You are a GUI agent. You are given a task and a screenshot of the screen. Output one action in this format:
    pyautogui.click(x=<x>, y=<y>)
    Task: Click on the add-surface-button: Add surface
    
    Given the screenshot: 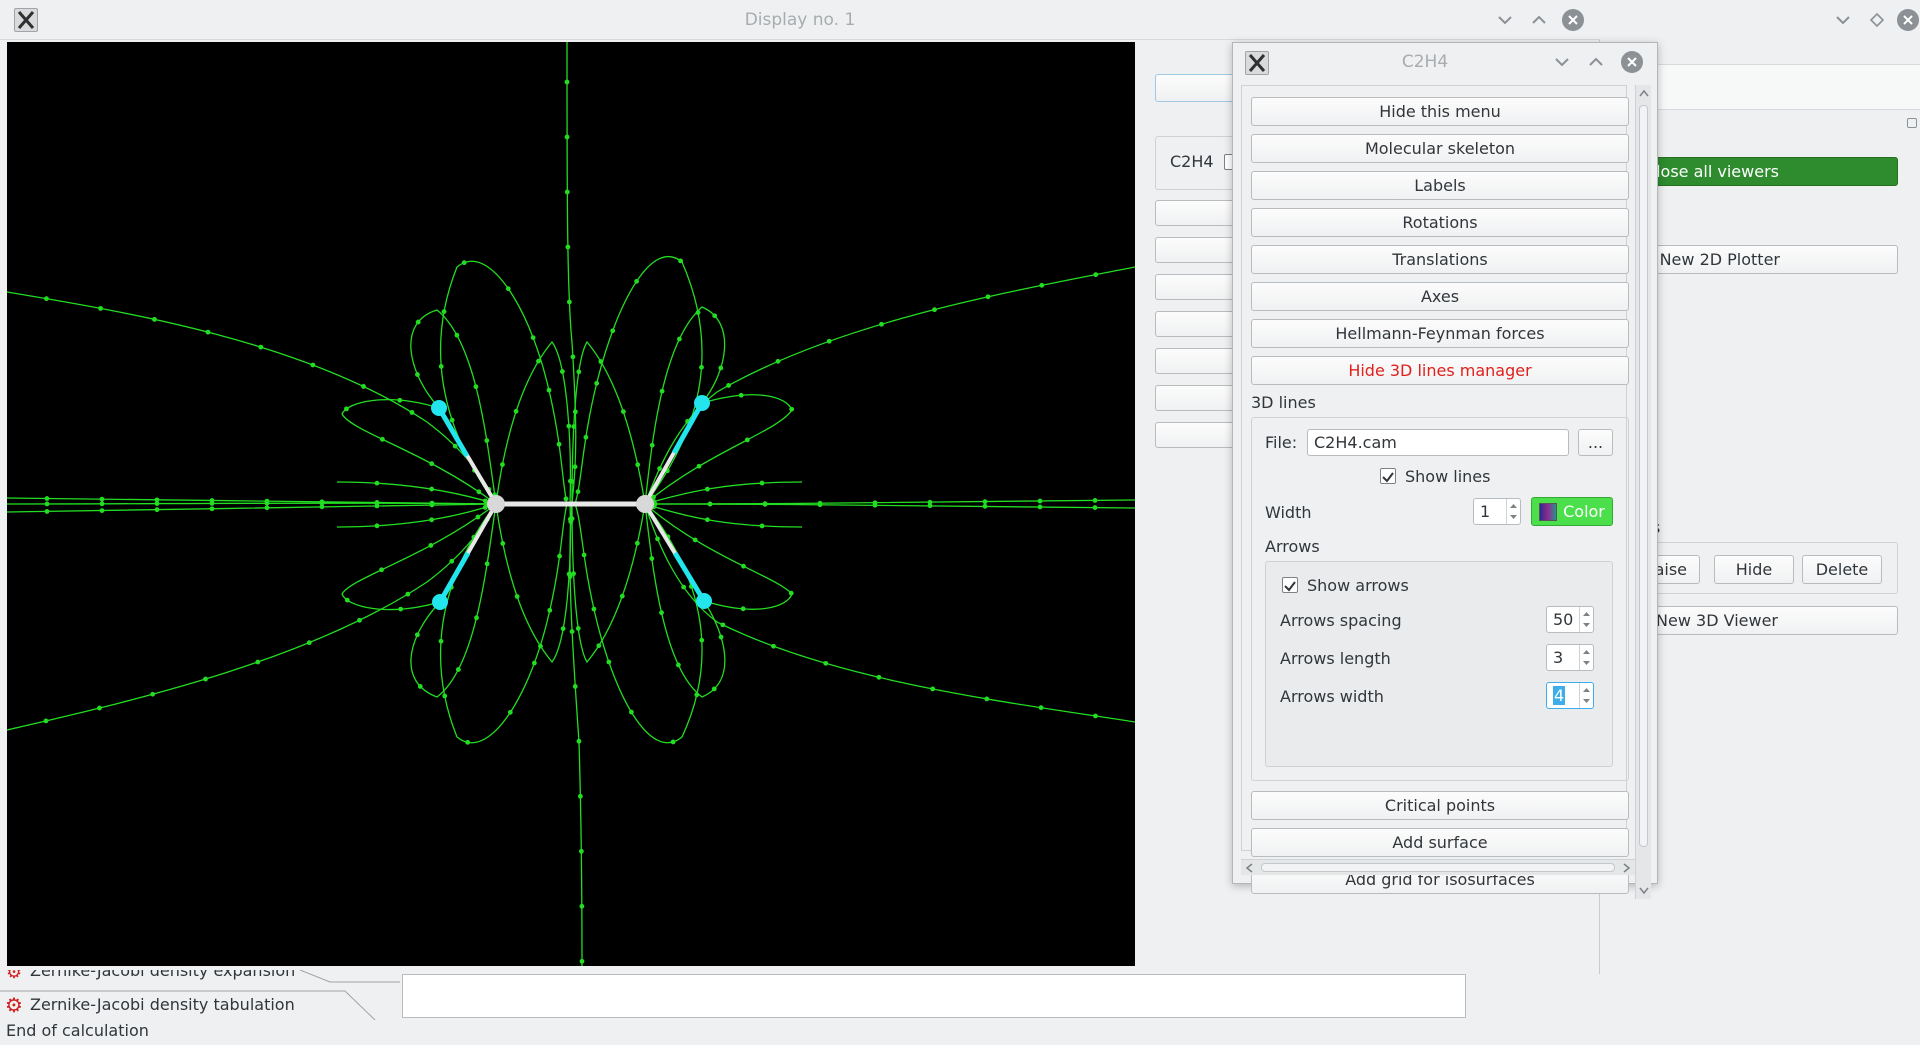 What is the action you would take?
    pyautogui.click(x=1440, y=842)
    